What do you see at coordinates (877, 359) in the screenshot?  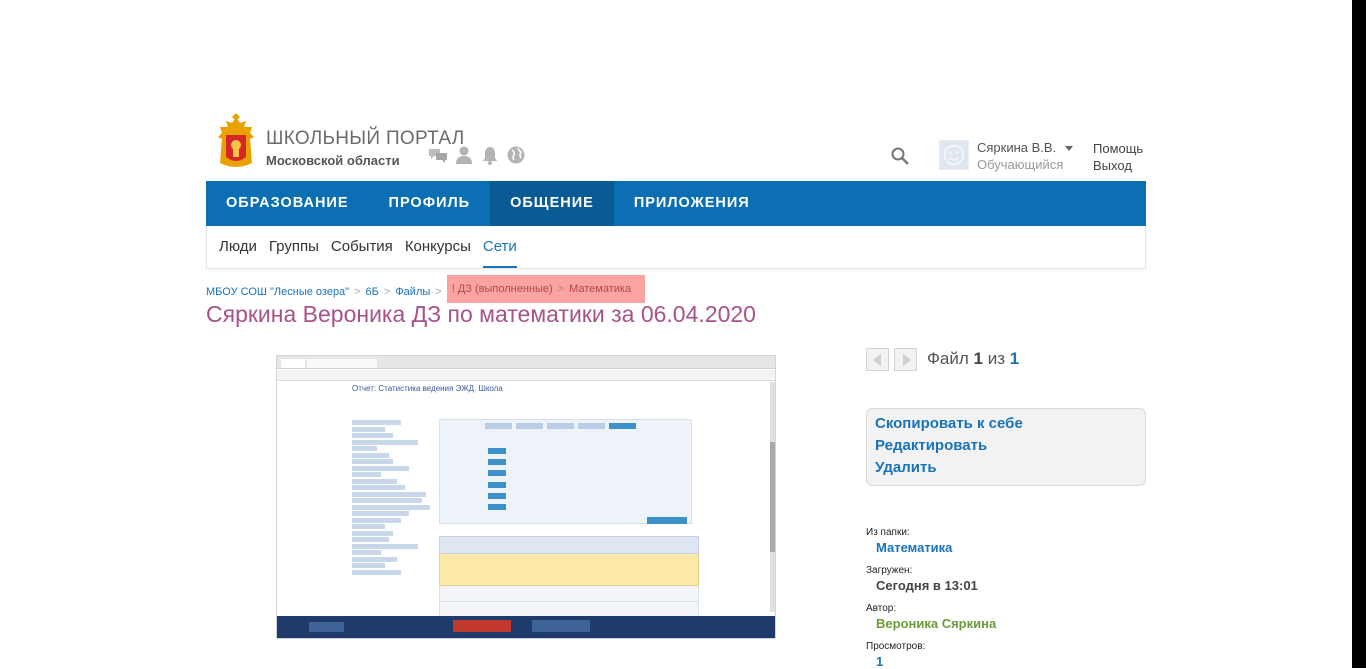 I see `prev-file-button` at bounding box center [877, 359].